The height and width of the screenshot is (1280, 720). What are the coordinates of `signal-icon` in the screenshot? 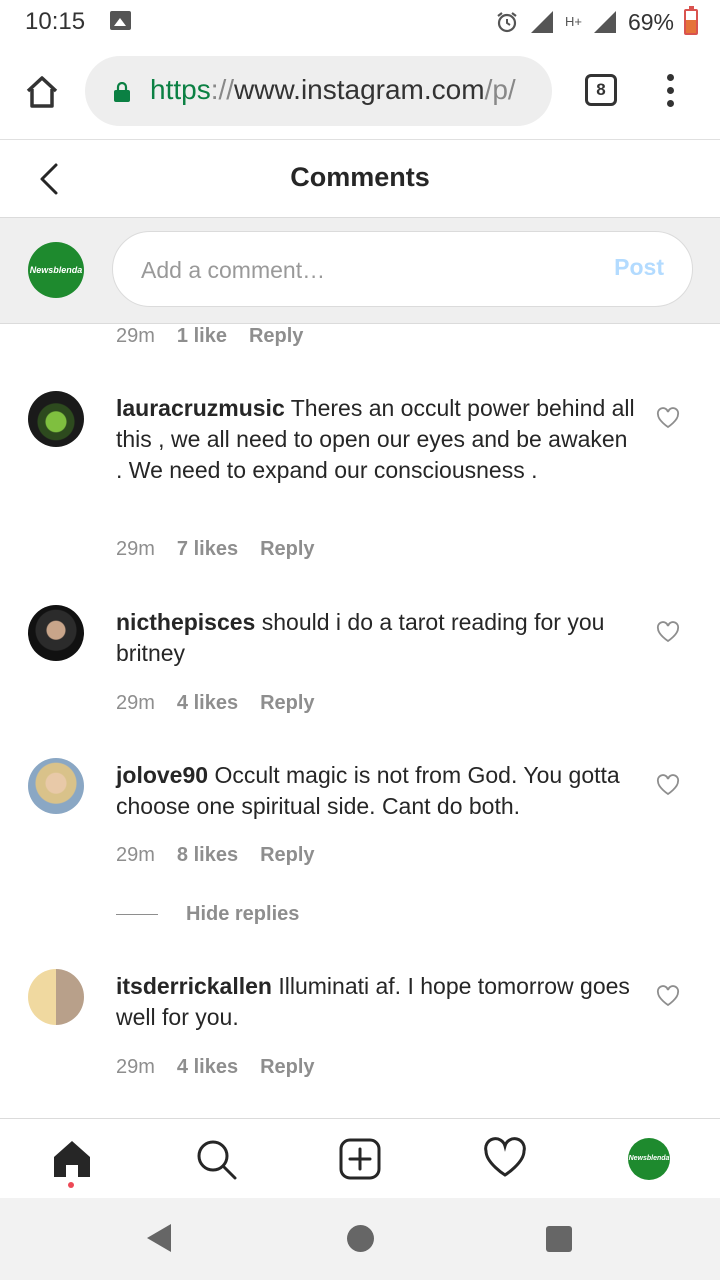 It's located at (541, 22).